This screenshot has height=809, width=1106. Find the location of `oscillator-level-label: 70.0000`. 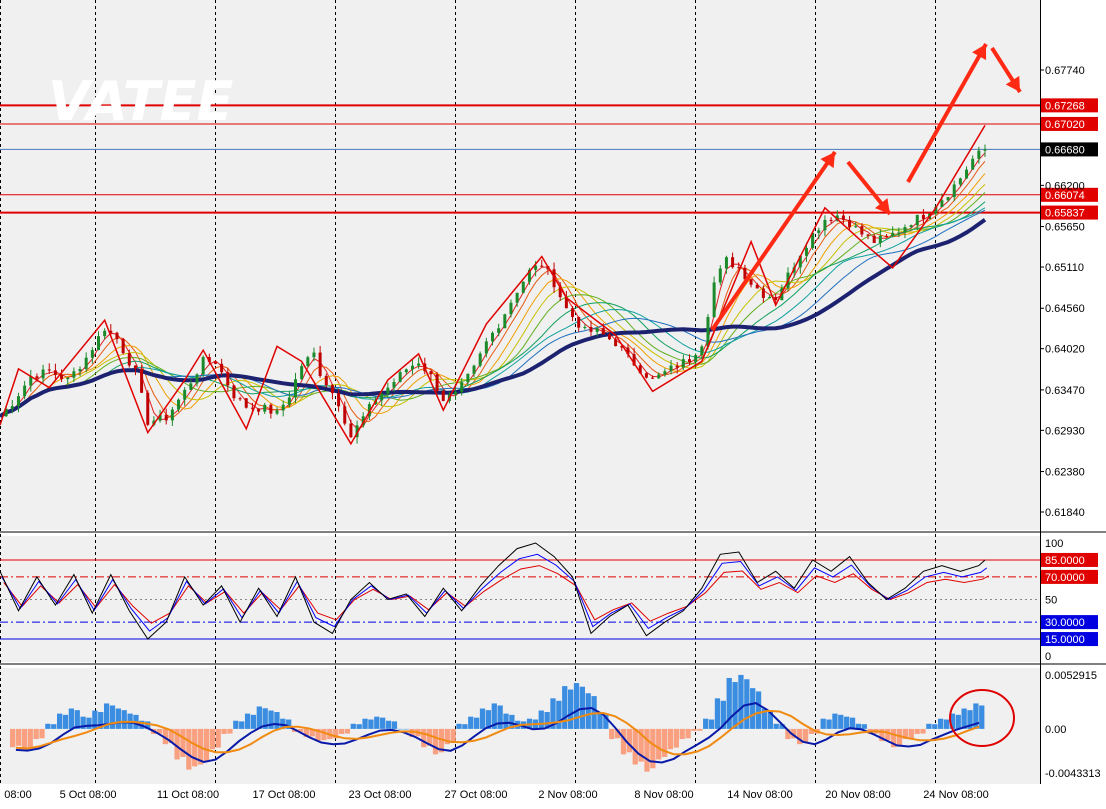

oscillator-level-label: 70.0000 is located at coordinates (1065, 578).